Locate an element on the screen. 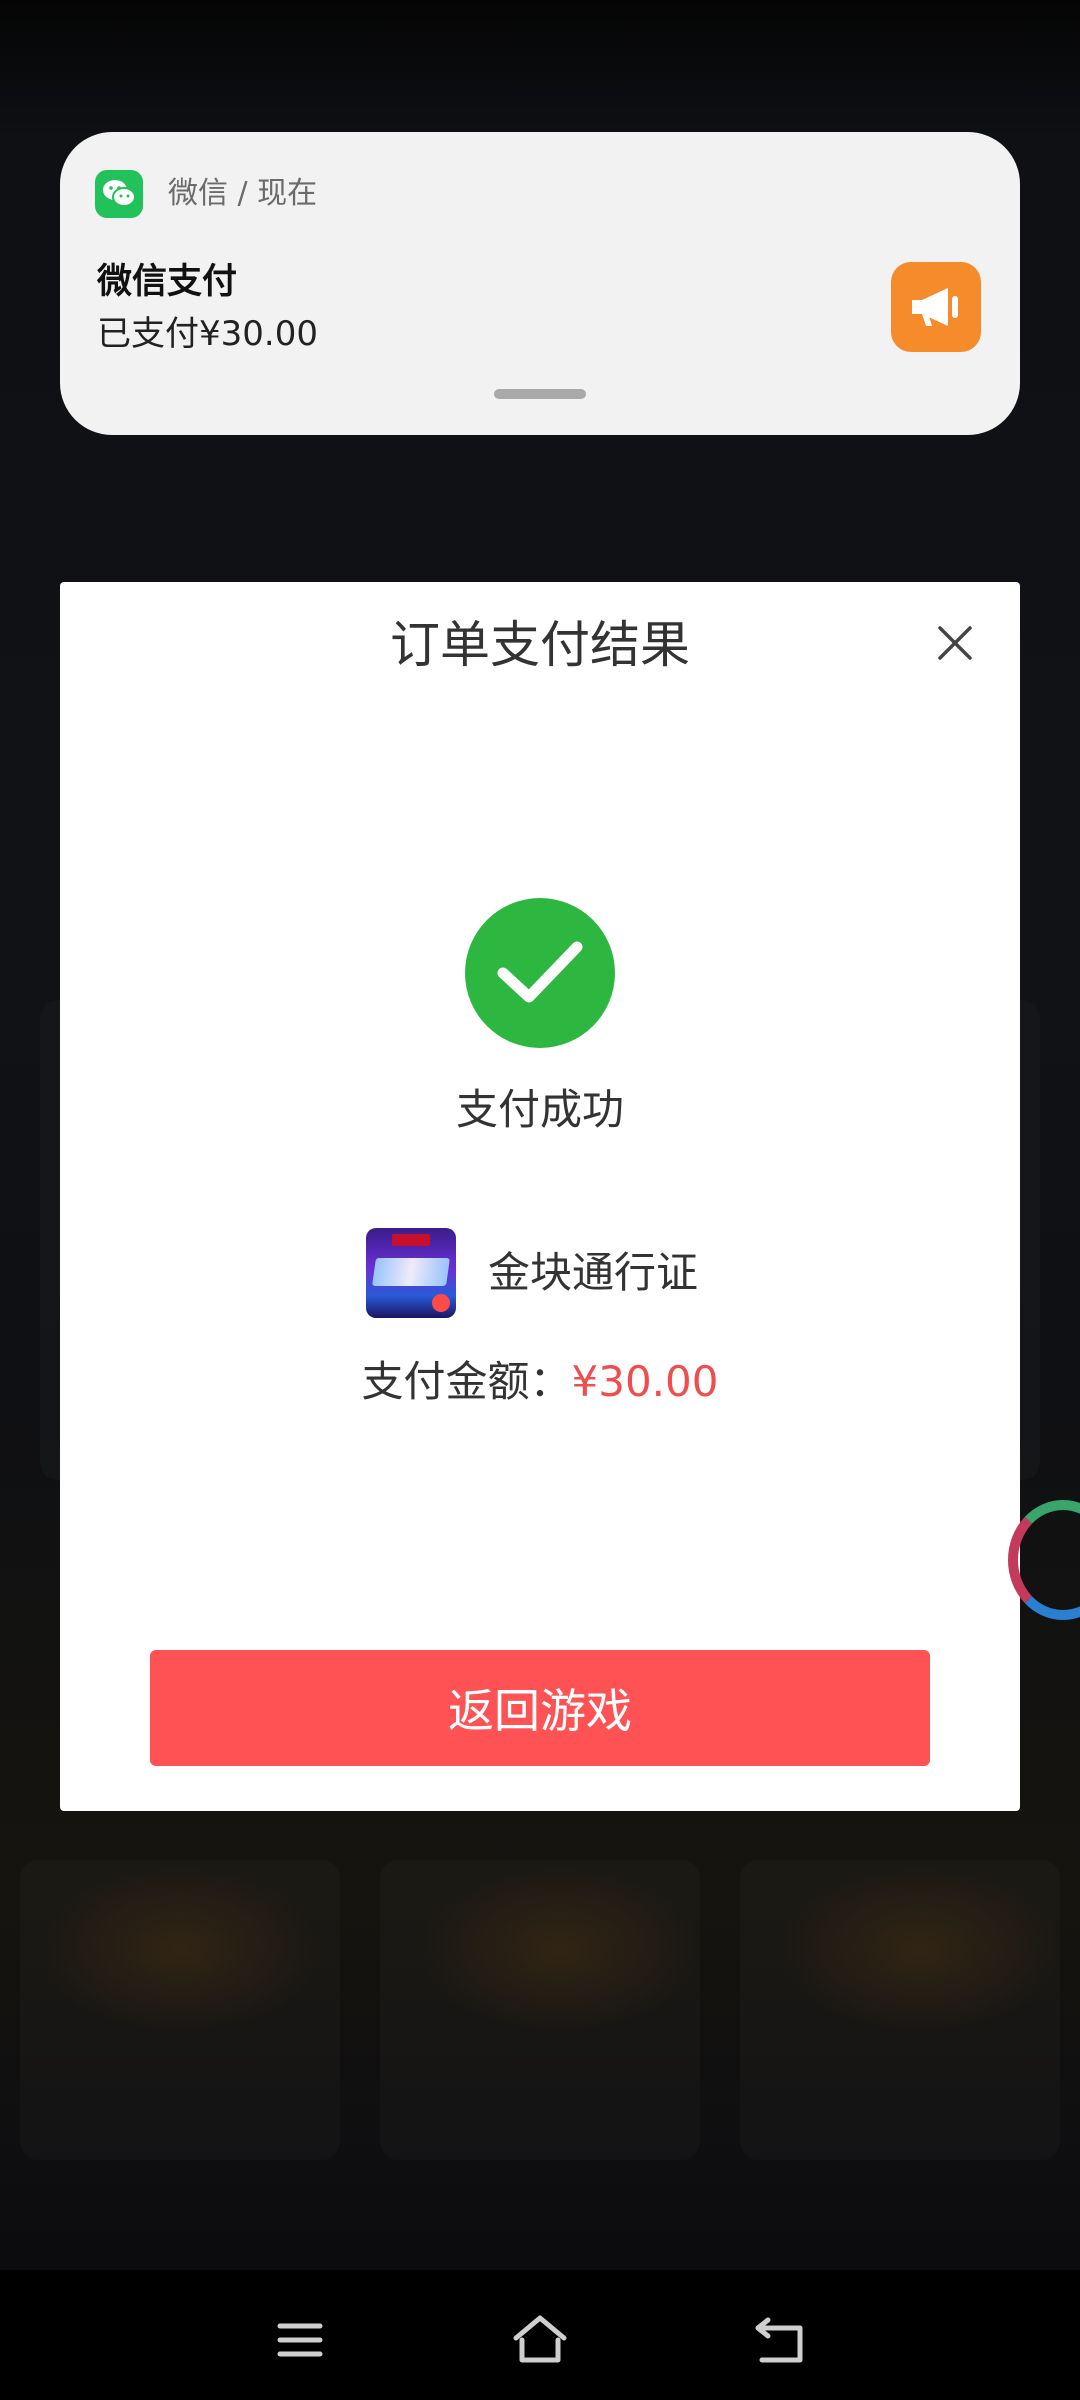 The height and width of the screenshot is (2400, 1080). wechat-pay-notification: 微信 / 现在 微信支付 已支付¥30.00 is located at coordinates (540, 283).